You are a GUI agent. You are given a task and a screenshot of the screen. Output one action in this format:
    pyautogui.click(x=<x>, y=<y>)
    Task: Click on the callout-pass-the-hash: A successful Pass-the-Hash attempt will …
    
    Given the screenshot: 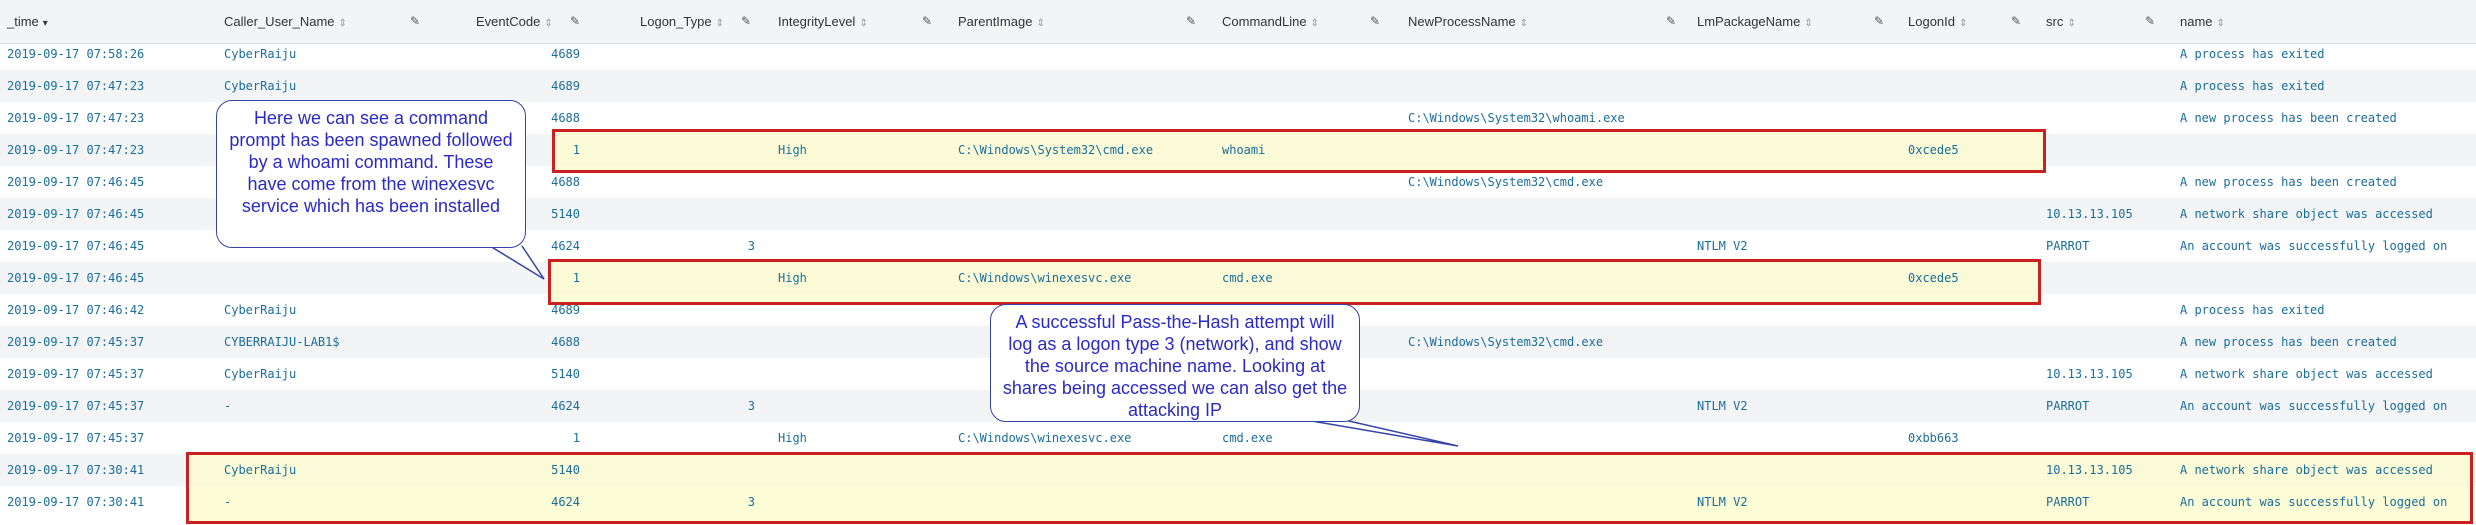 What is the action you would take?
    pyautogui.click(x=1175, y=363)
    